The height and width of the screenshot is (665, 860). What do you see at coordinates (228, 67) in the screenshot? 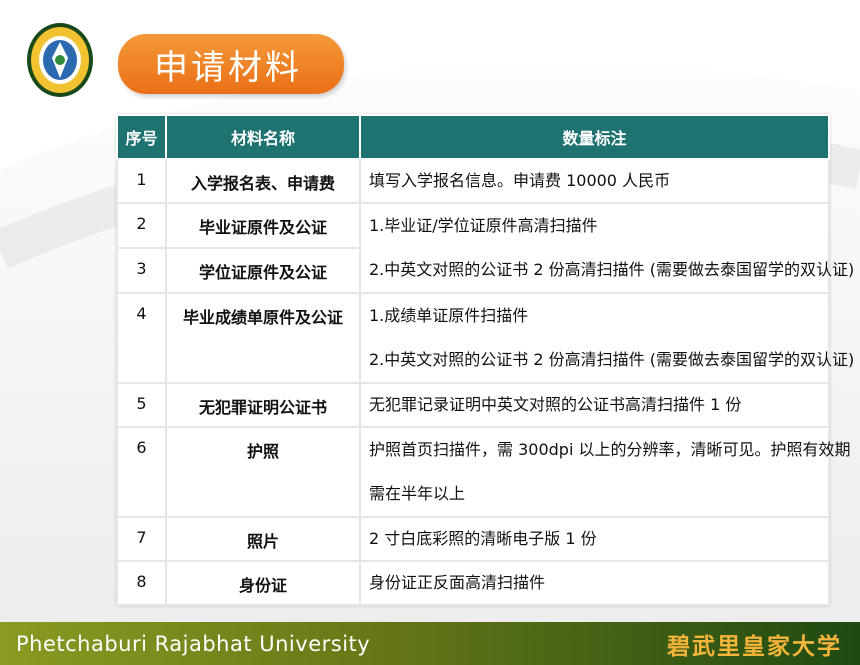
I see `slide-title: 申请材料` at bounding box center [228, 67].